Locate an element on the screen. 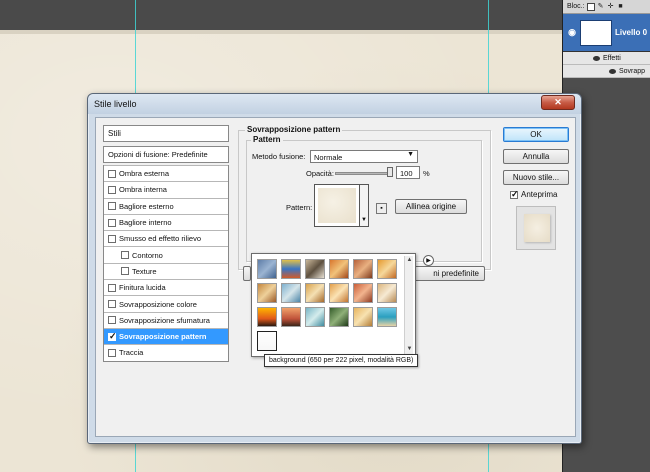 The height and width of the screenshot is (472, 650). layer-row: ◉ Livello 0 is located at coordinates (606, 33).